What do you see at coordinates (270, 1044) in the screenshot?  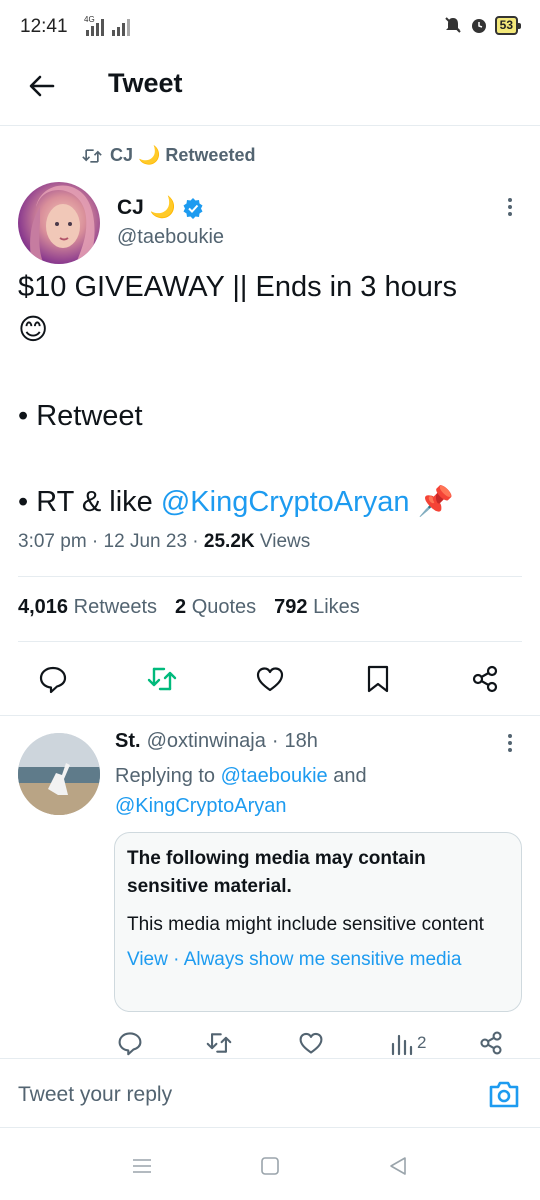 I see `reply-action-bar` at bounding box center [270, 1044].